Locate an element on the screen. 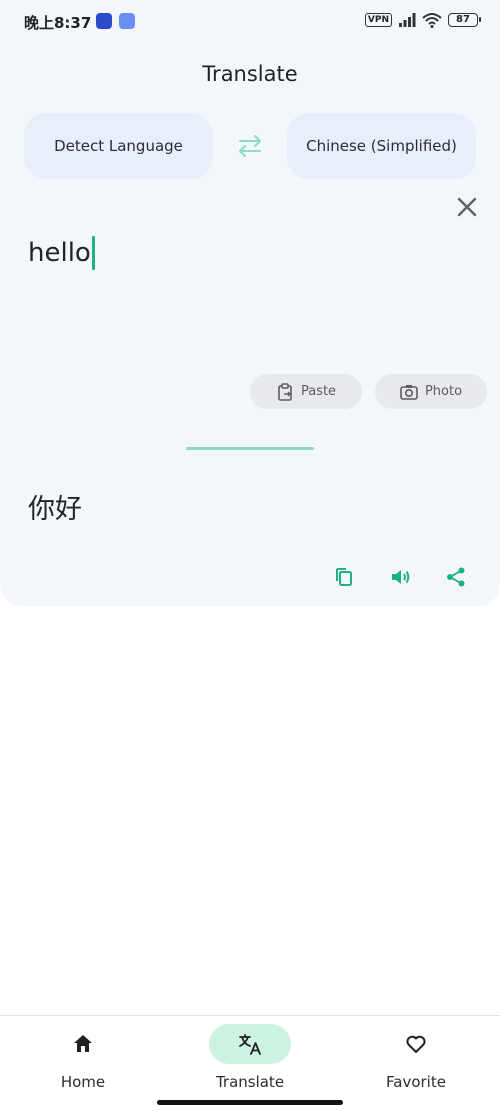 The width and height of the screenshot is (500, 1111). source-text-value: hello is located at coordinates (59, 253).